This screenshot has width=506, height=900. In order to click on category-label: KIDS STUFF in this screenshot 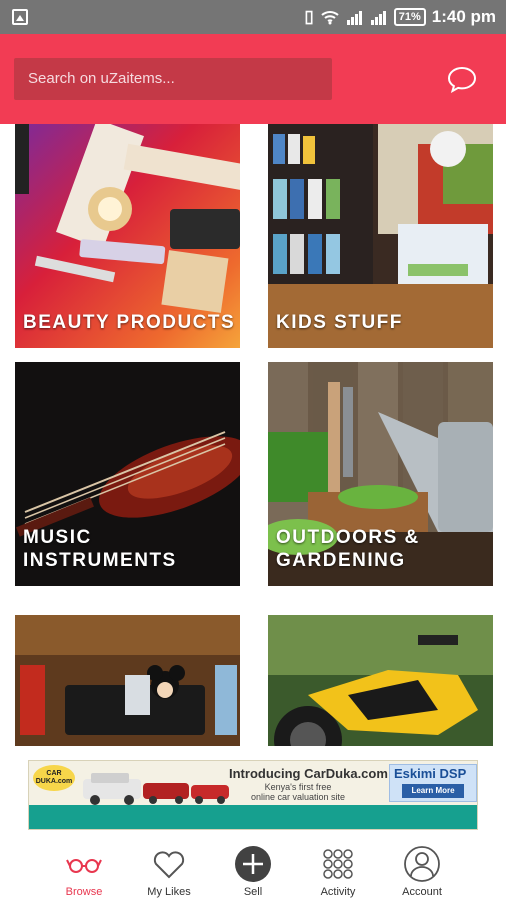, I will do `click(339, 322)`.